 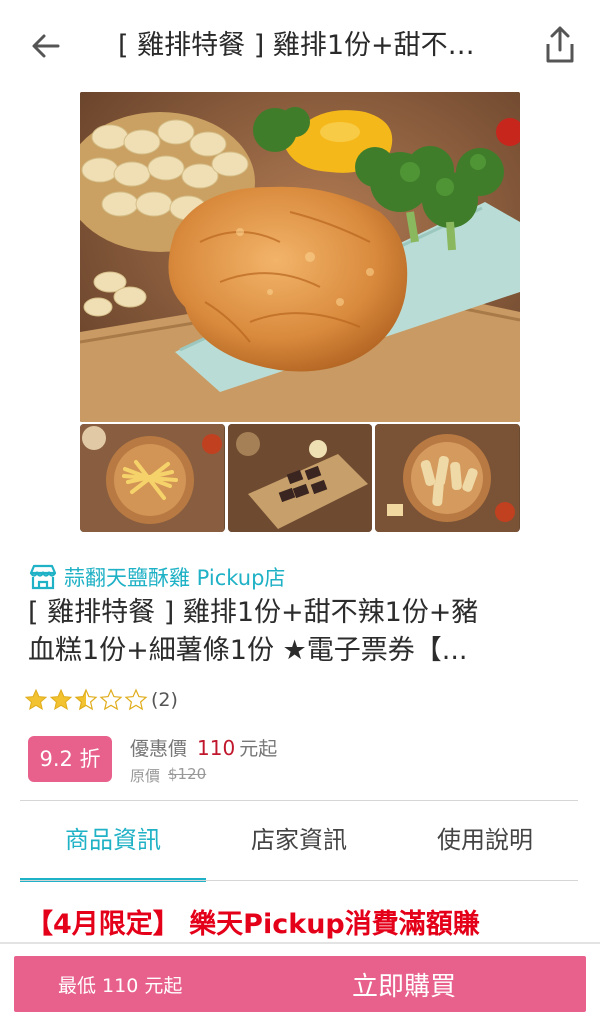 What do you see at coordinates (86, 699) in the screenshot?
I see `star-half-icon` at bounding box center [86, 699].